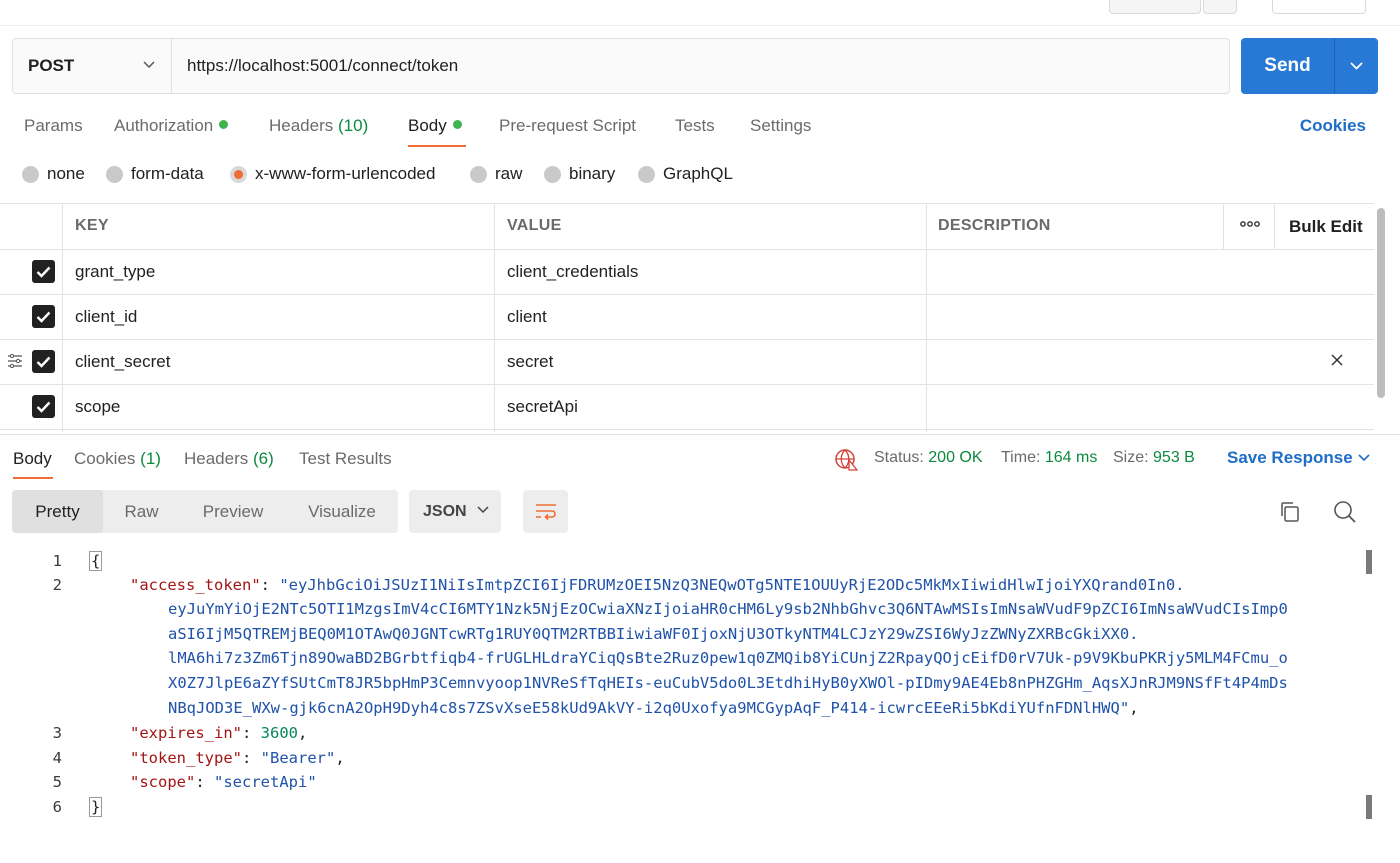  What do you see at coordinates (780, 126) in the screenshot?
I see `tab-settings: Settings` at bounding box center [780, 126].